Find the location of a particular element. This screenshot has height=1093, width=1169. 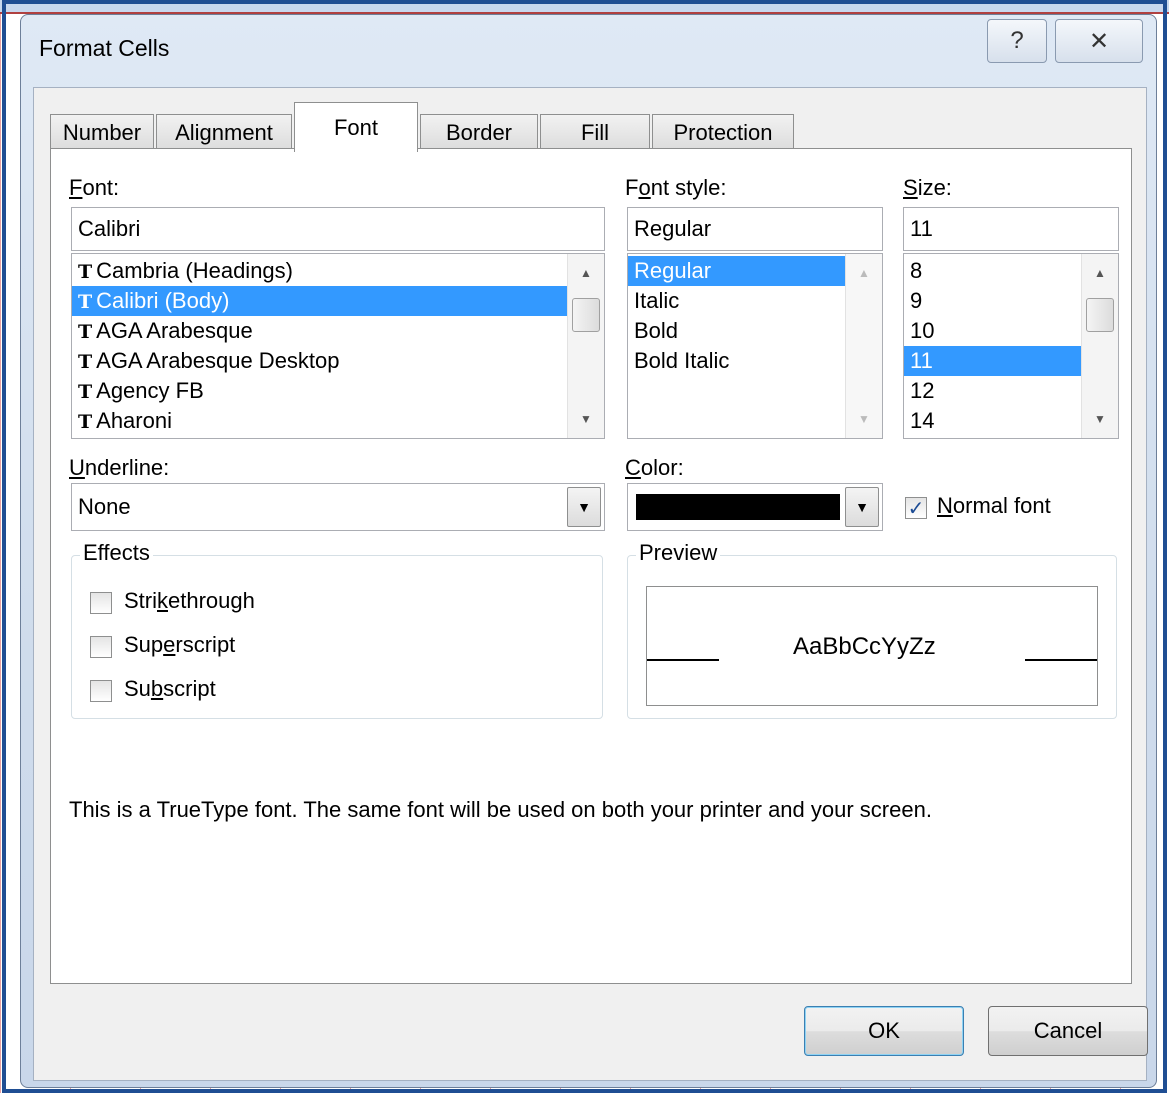

preview-sample-text: AaBbCcYyZz is located at coordinates (864, 646).